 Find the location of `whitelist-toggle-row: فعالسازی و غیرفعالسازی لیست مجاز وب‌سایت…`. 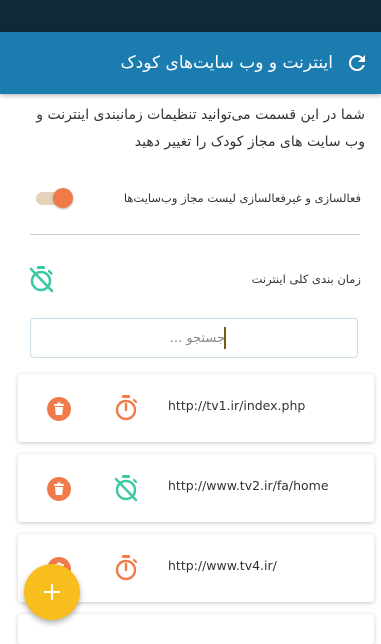

whitelist-toggle-row: فعالسازی و غیرفعالسازی لیست مجاز وب‌سایت… is located at coordinates (190, 199).